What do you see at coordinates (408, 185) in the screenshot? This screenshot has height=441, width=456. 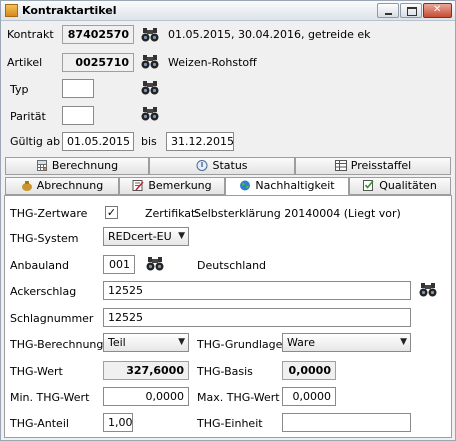 I see `tab-qualitaeten-label: Qualitäten` at bounding box center [408, 185].